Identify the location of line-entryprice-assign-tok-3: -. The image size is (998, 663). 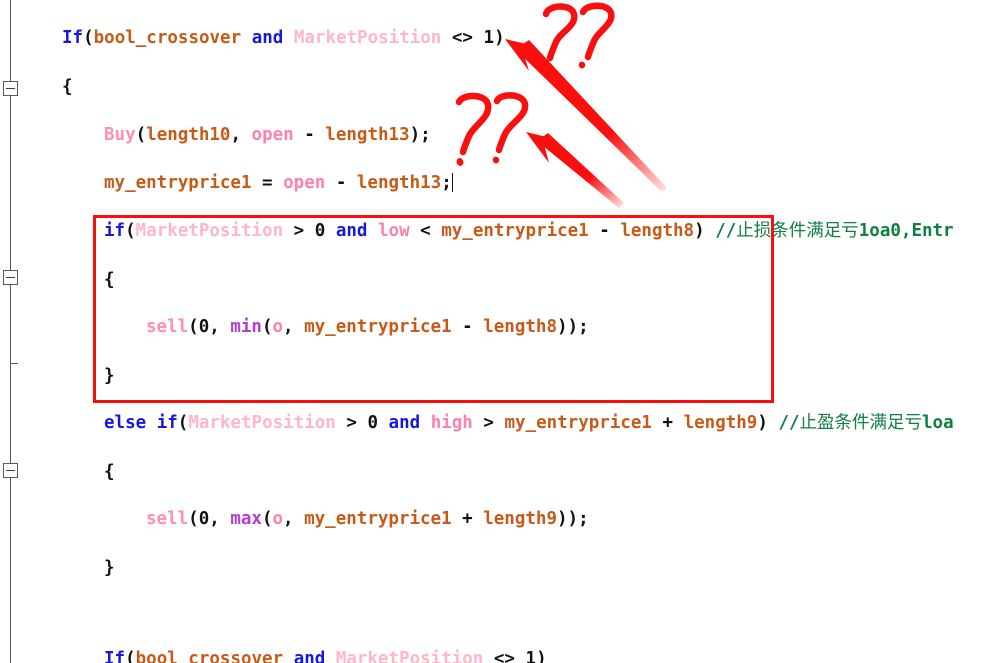
(341, 183).